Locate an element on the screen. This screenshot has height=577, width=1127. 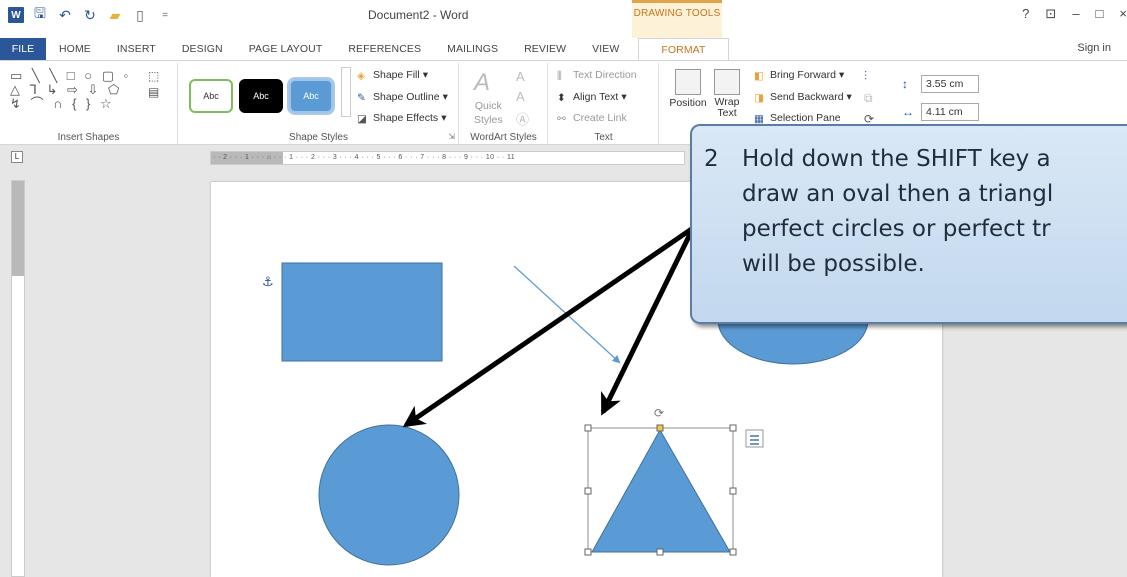
triangle-shape is located at coordinates (661, 490).